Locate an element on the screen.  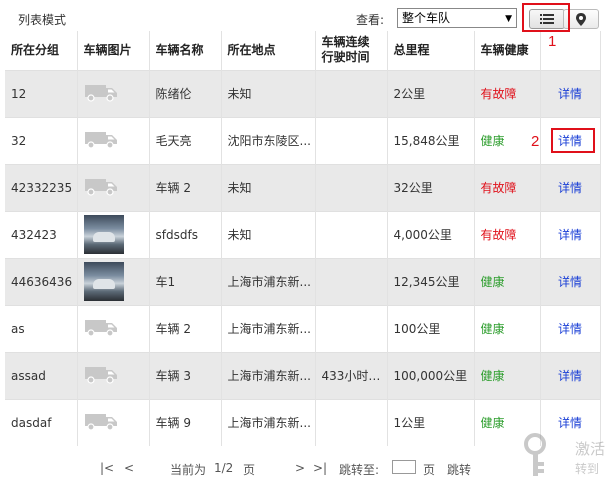
table-row: assad 车辆 3 上海市浦东新... 433小时4... 100,000公里 健康 详情 is located at coordinates (303, 375).